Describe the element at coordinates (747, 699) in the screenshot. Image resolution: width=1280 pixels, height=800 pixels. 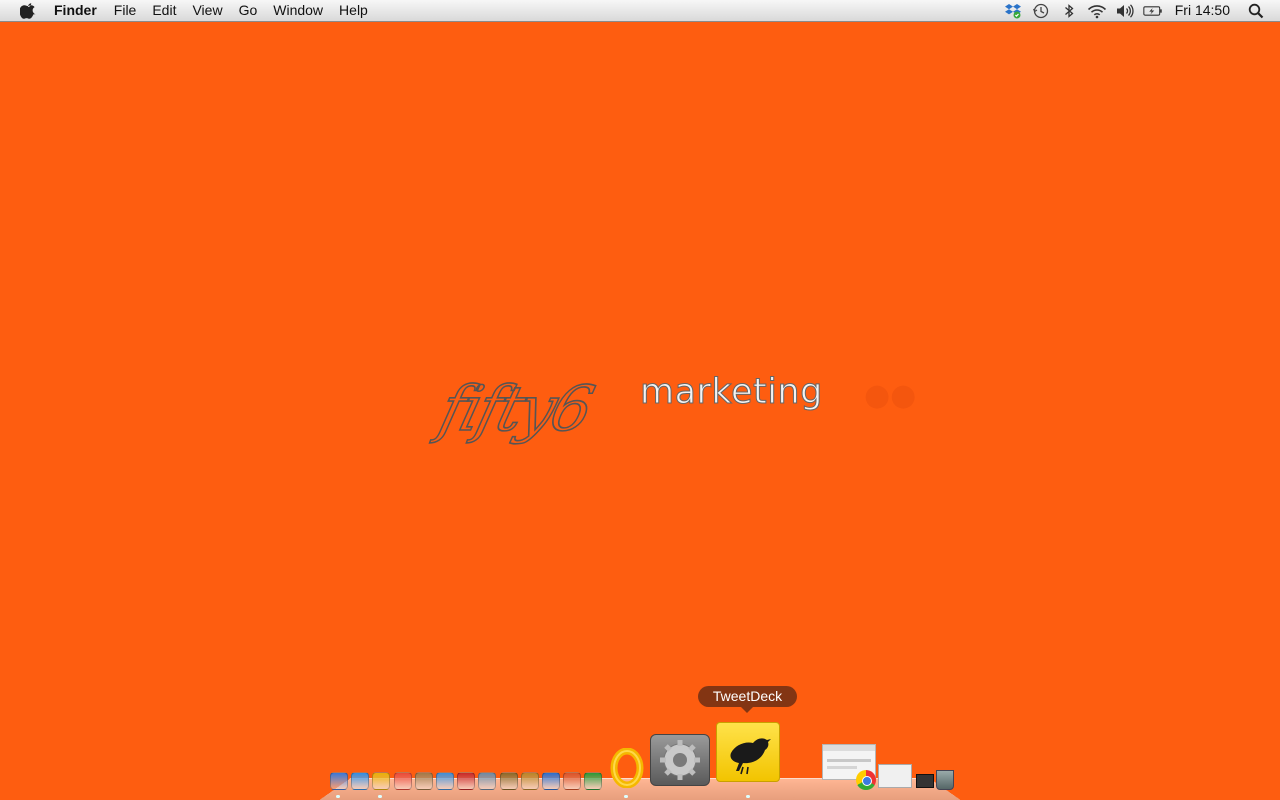
I see `dock-tooltip: TweetDeck` at that location.